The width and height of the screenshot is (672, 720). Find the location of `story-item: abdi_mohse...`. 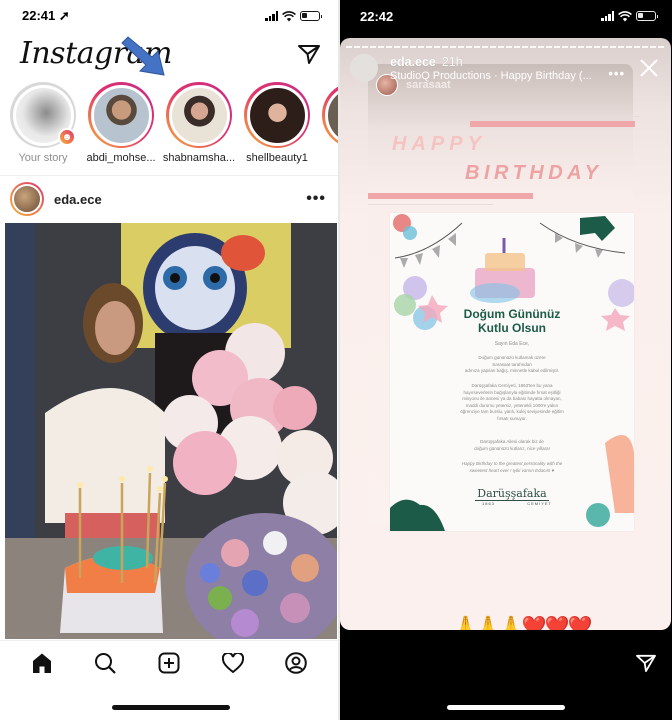

story-item: abdi_mohse... is located at coordinates (121, 123).